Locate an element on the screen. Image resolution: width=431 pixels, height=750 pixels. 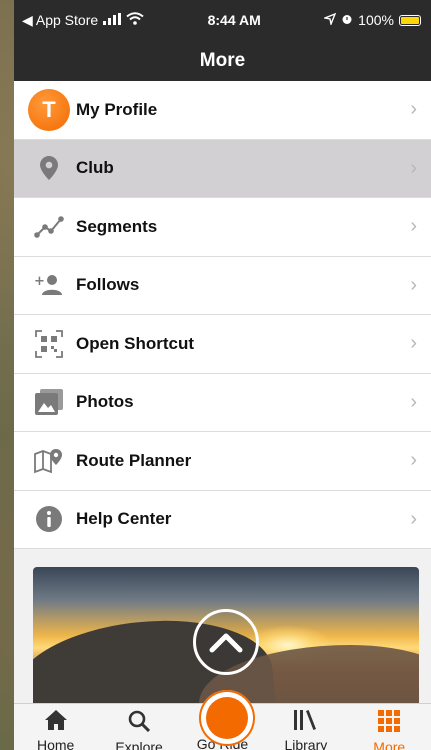
status-left: ◀ App Store is located at coordinates (83, 20).